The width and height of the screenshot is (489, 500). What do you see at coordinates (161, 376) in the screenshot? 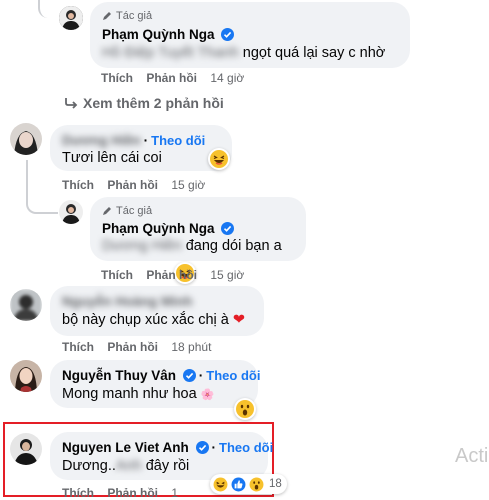
I see `comment-author-name: Nguyễn Thuy Vân · Theo dõi` at bounding box center [161, 376].